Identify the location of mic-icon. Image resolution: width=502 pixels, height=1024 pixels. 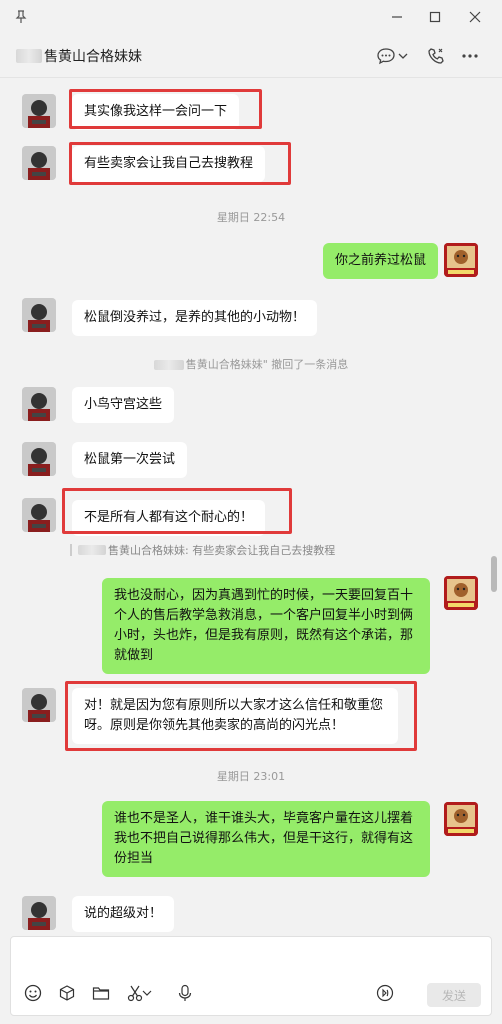
(185, 993).